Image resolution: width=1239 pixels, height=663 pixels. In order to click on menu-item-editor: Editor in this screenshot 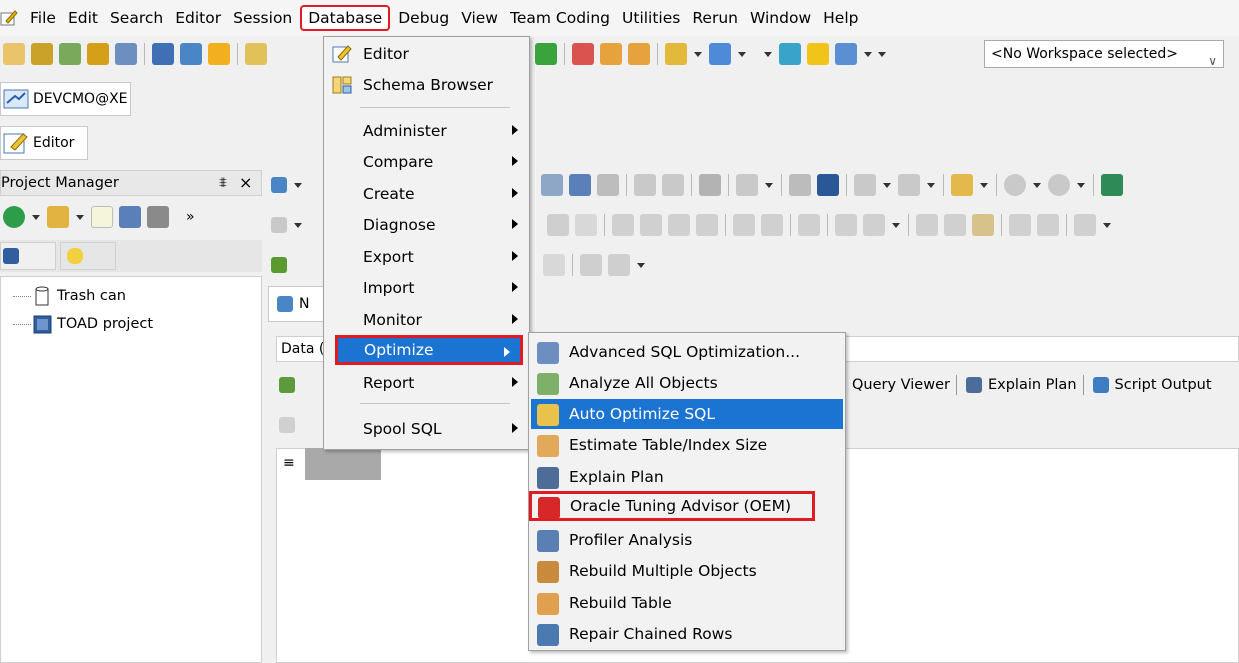, I will do `click(427, 54)`.